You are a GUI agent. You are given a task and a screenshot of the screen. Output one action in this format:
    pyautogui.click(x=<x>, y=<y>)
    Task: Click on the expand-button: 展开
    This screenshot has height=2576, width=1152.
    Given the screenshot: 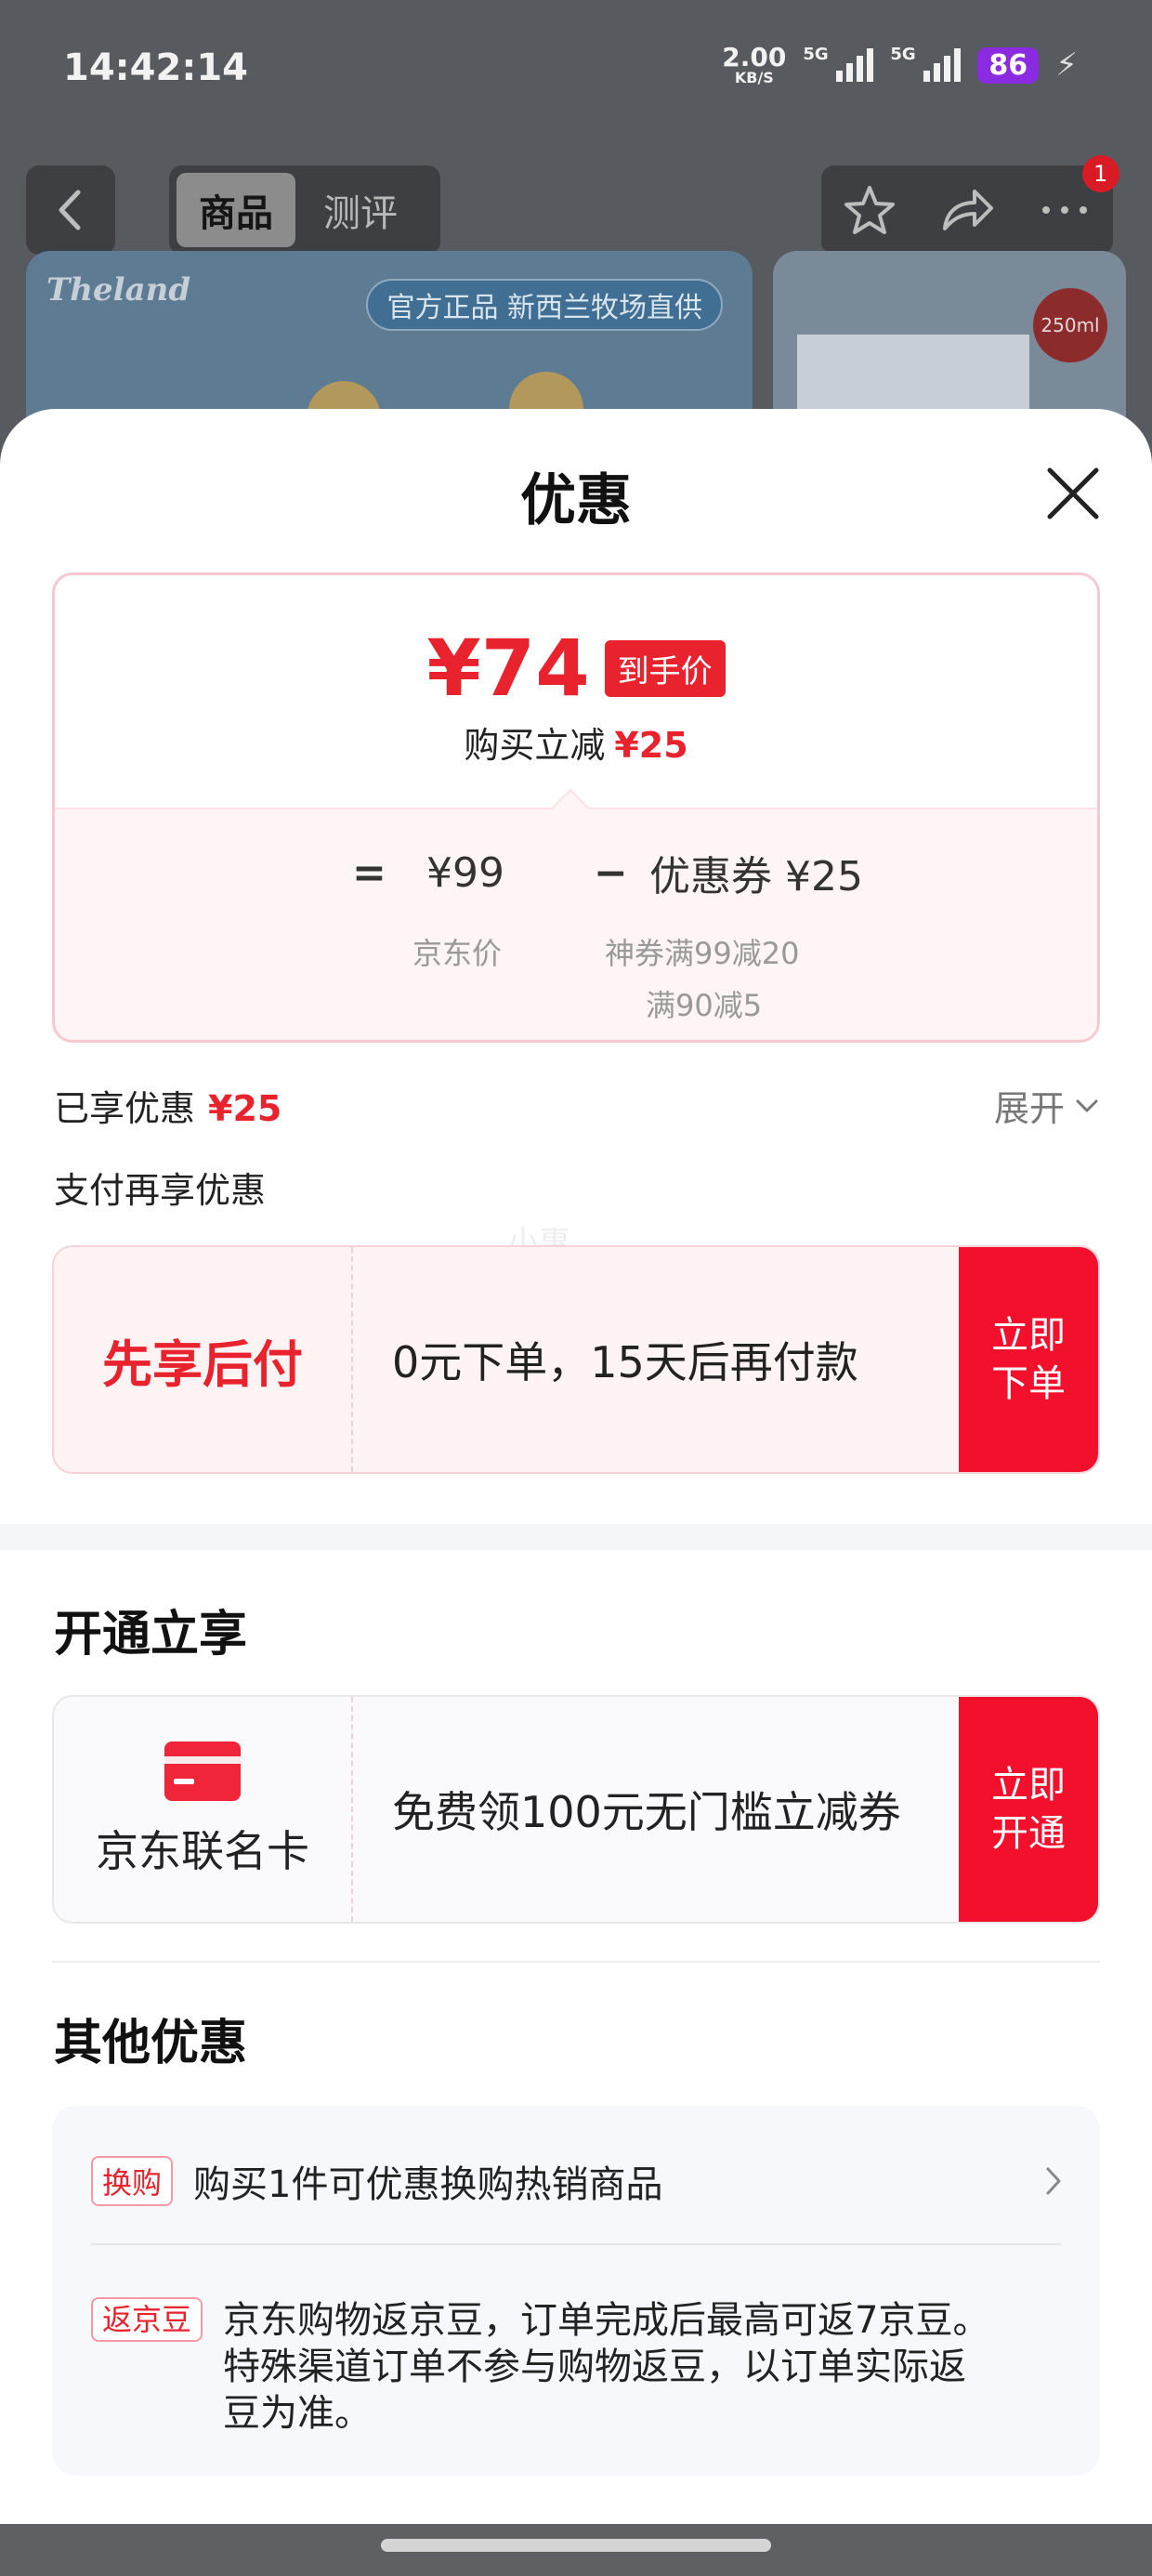 What is the action you would take?
    pyautogui.click(x=1047, y=1105)
    